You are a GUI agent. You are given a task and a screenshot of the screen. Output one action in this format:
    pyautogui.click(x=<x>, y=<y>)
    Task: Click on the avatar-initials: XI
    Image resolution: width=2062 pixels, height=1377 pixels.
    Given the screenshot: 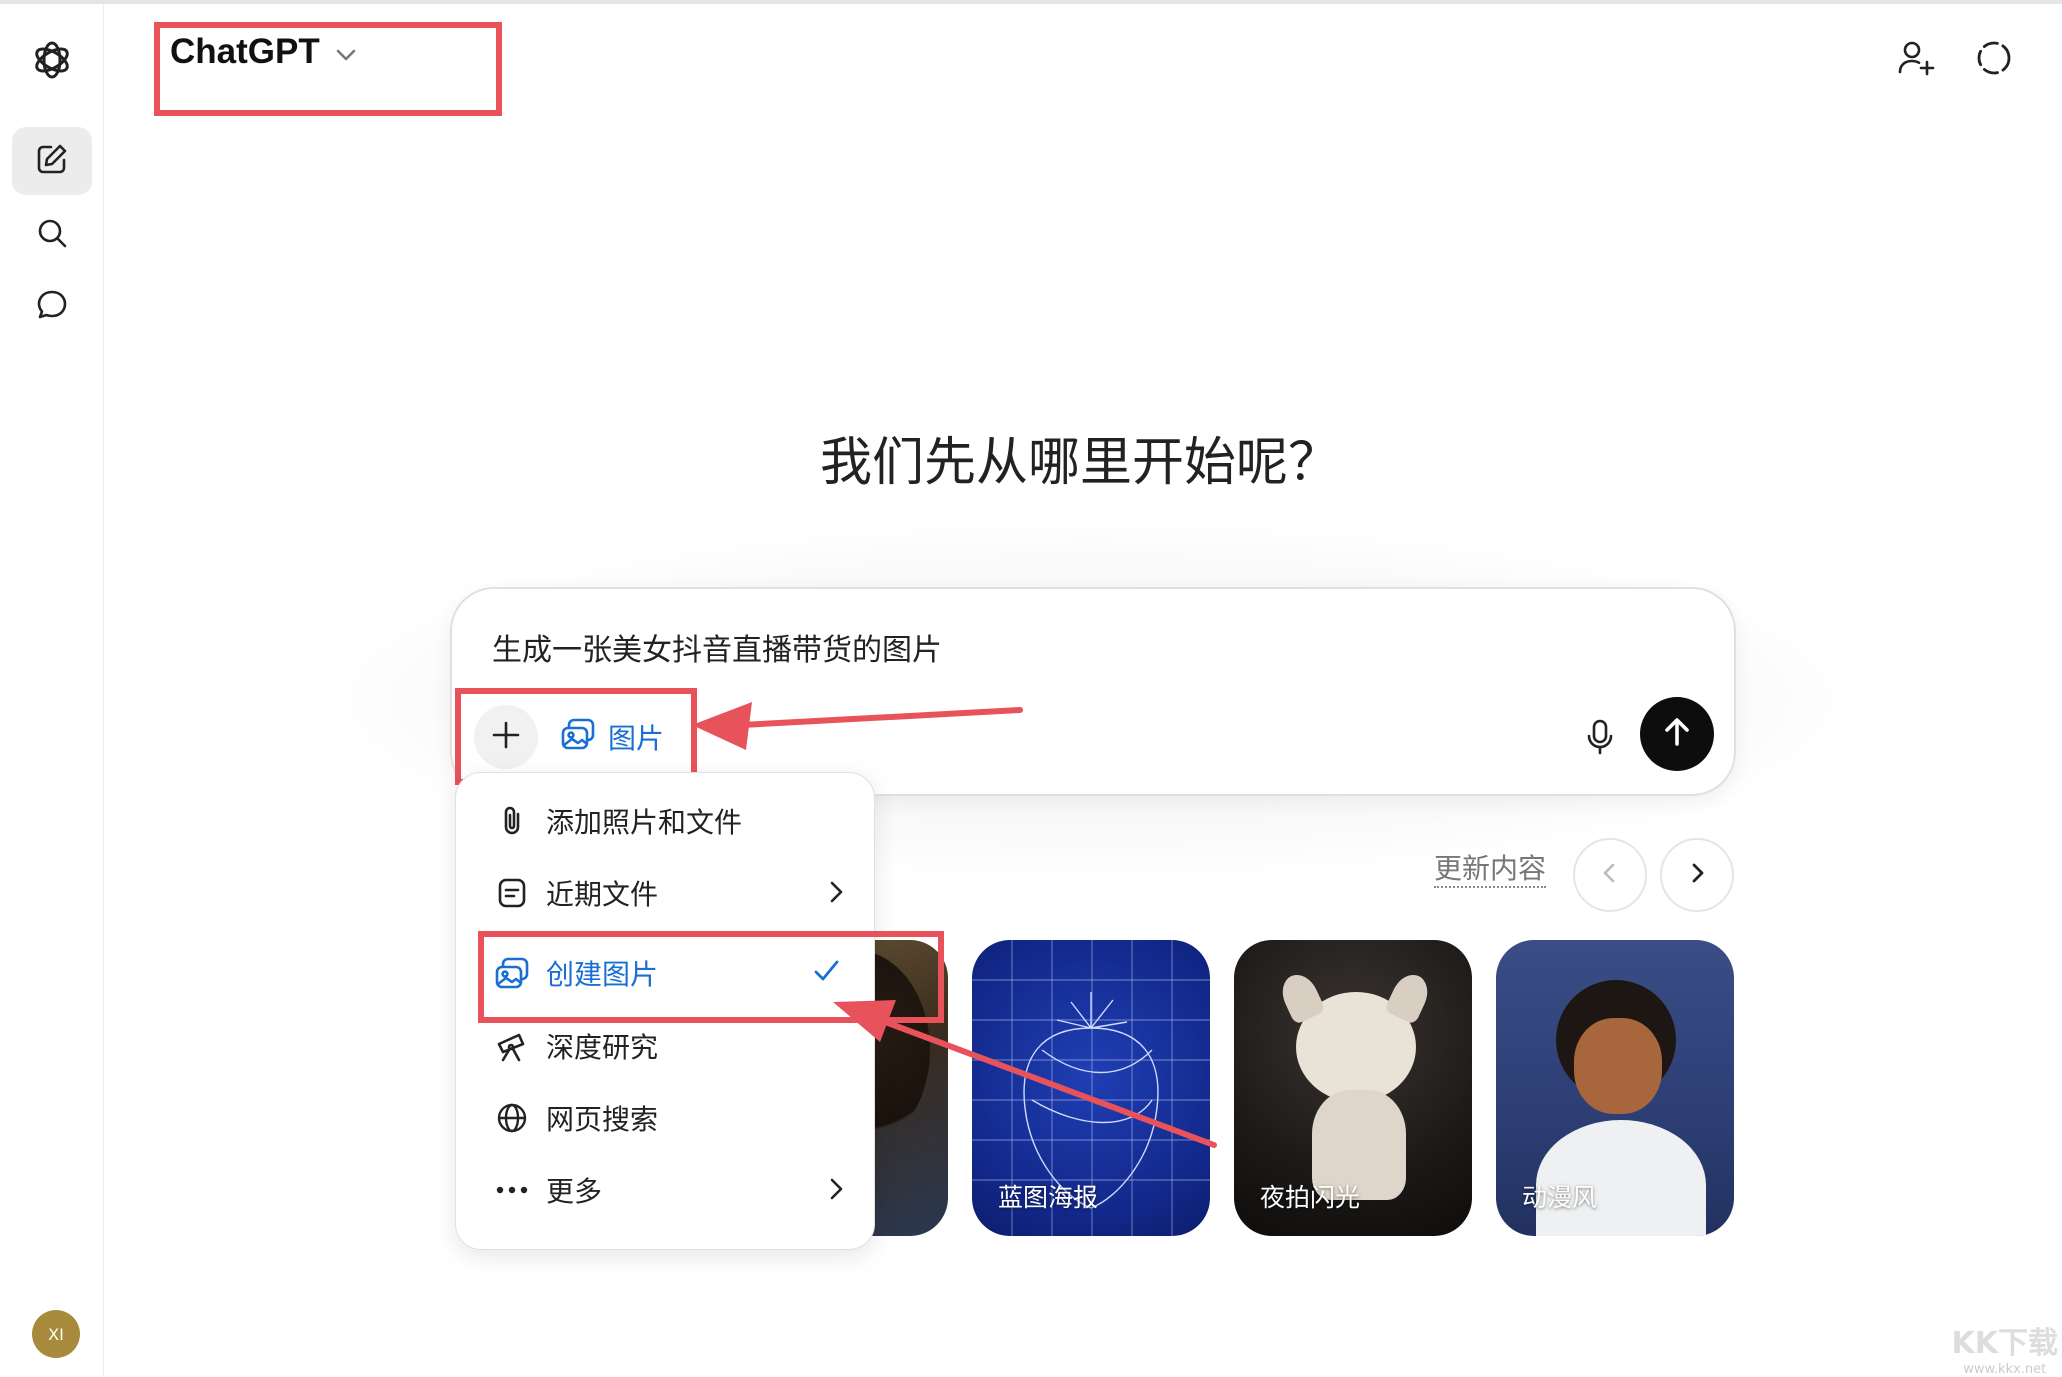 What is the action you would take?
    pyautogui.click(x=56, y=1334)
    